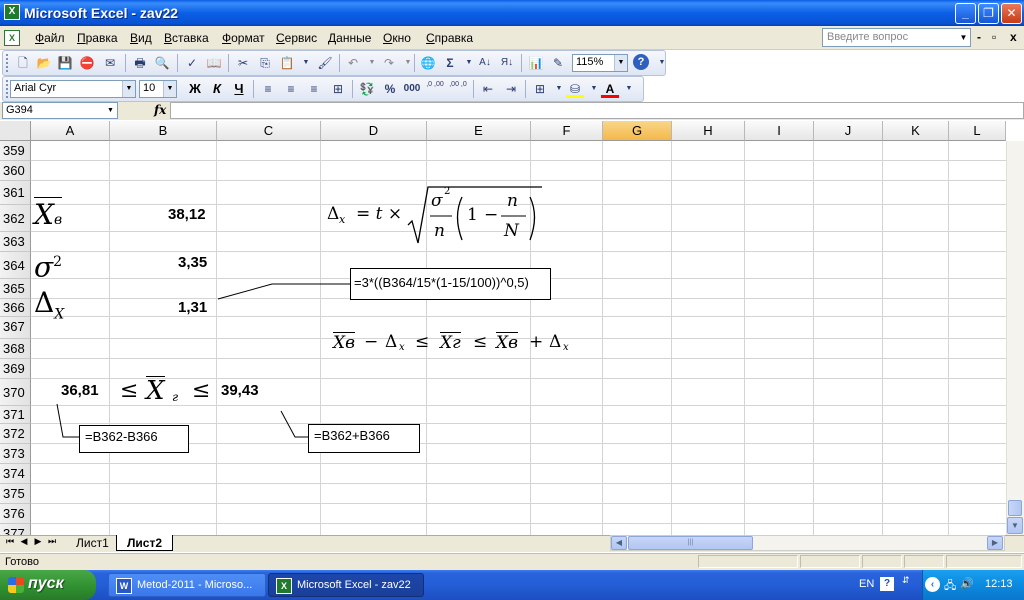  What do you see at coordinates (134, 439) in the screenshot?
I see `formula-note-lower: =B362-B366` at bounding box center [134, 439].